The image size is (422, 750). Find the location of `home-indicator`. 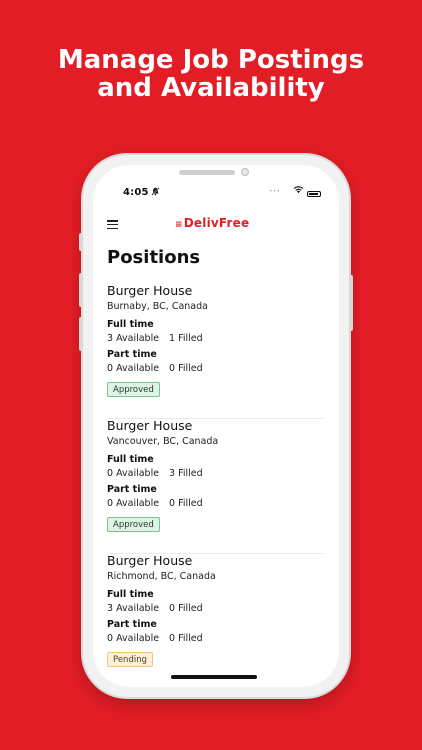

home-indicator is located at coordinates (214, 677).